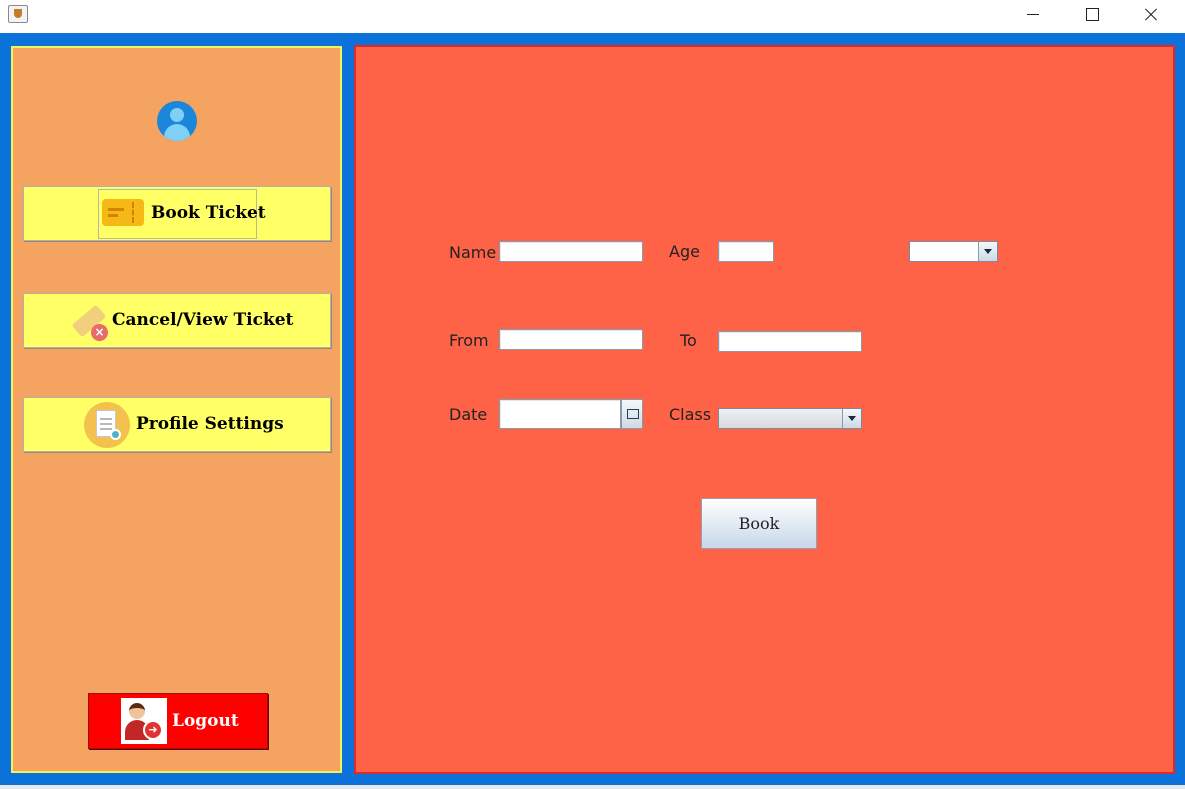 This screenshot has width=1185, height=789. I want to click on close-icon, so click(1151, 15).